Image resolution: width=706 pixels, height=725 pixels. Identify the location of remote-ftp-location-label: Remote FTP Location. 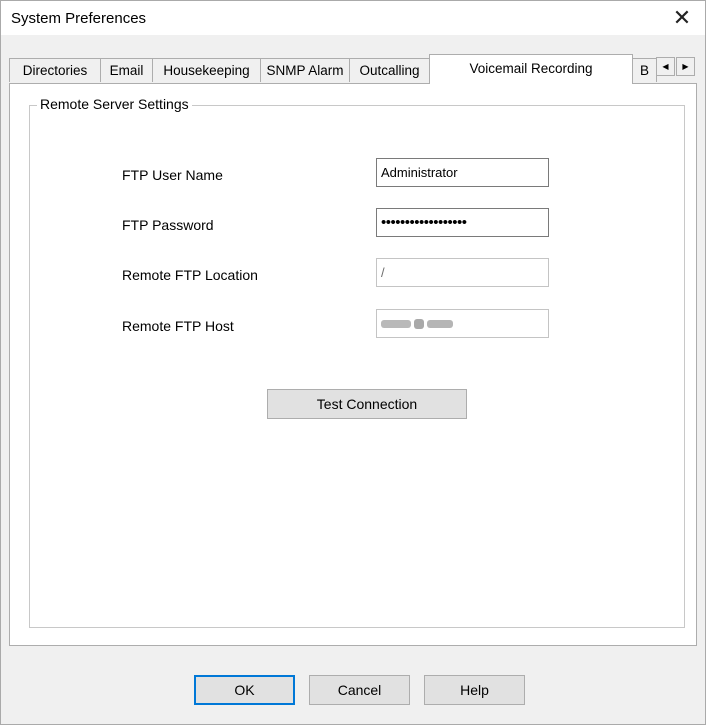
(190, 275).